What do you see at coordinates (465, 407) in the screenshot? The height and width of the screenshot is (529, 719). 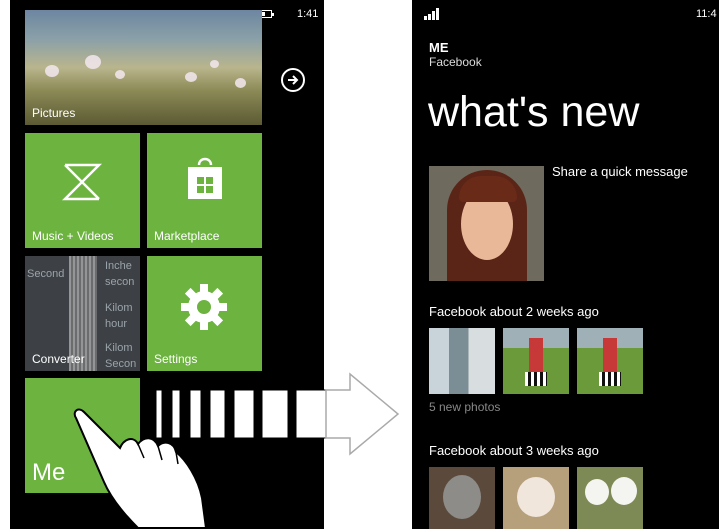 I see `feed-caption: 5 new photos` at bounding box center [465, 407].